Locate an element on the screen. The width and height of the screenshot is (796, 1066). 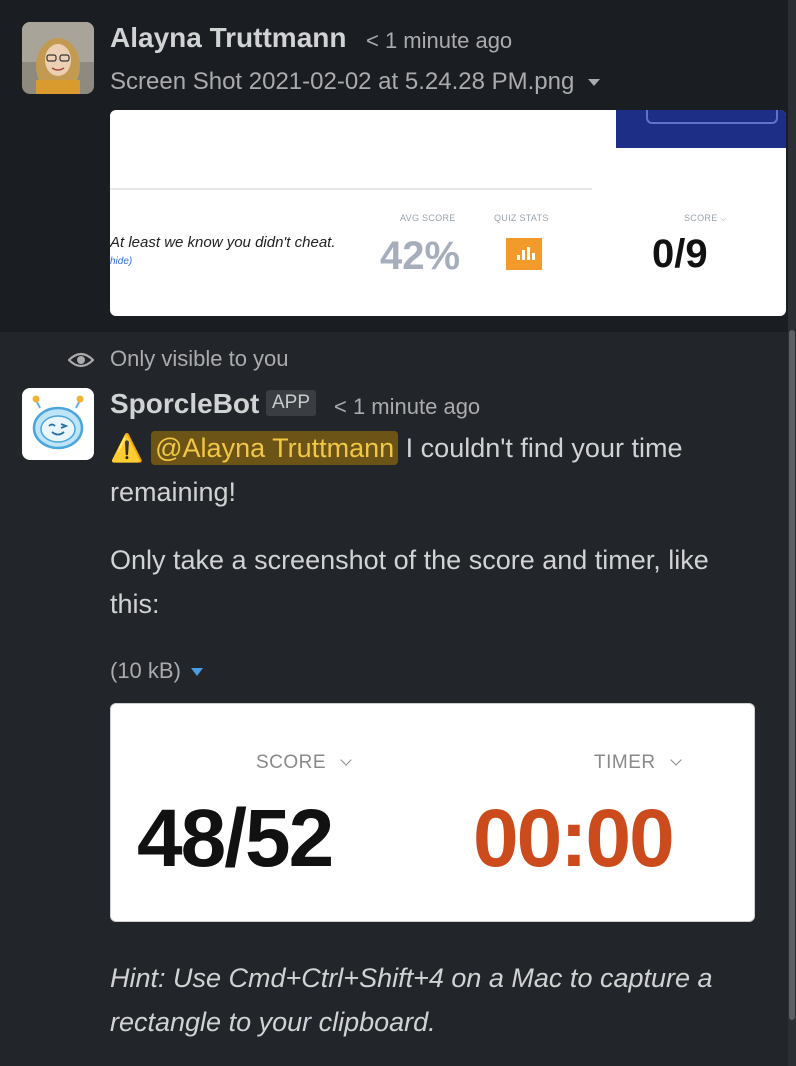
user-mention: @Alayna Truttmann is located at coordinates (275, 448).